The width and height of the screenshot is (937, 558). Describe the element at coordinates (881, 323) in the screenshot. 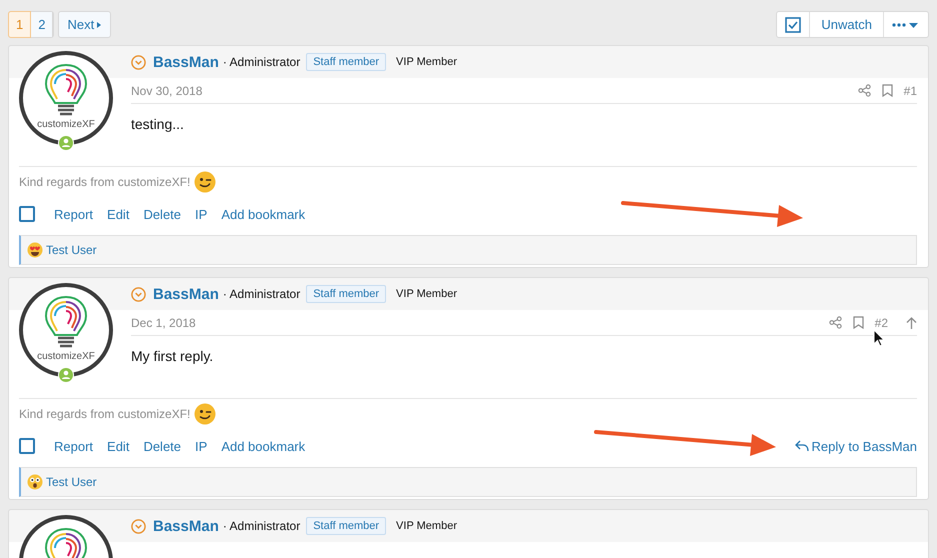

I see `post-number-link: #2` at that location.